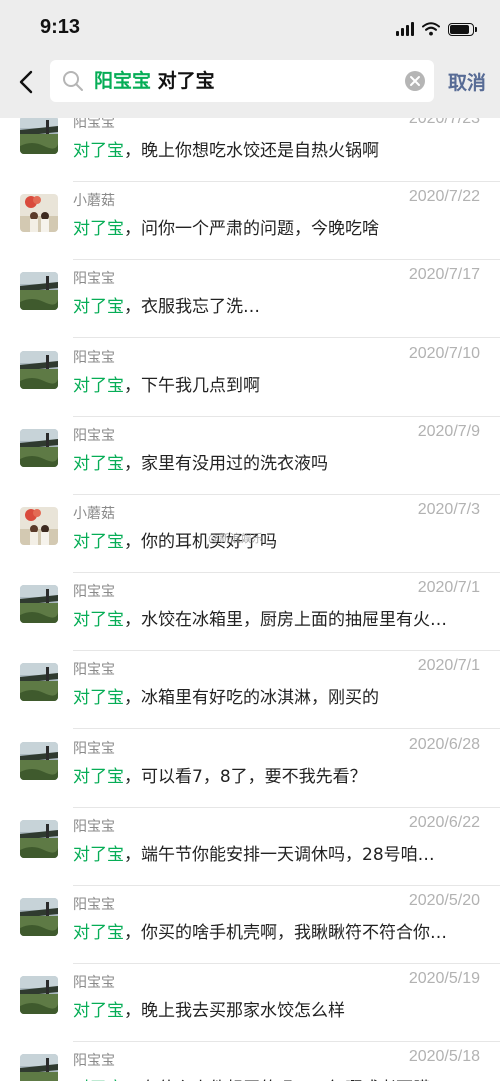 This screenshot has height=1081, width=500. I want to click on message-snippet: 对了宝，问你一个严肃的问题，今晚吃啥, so click(278, 226).